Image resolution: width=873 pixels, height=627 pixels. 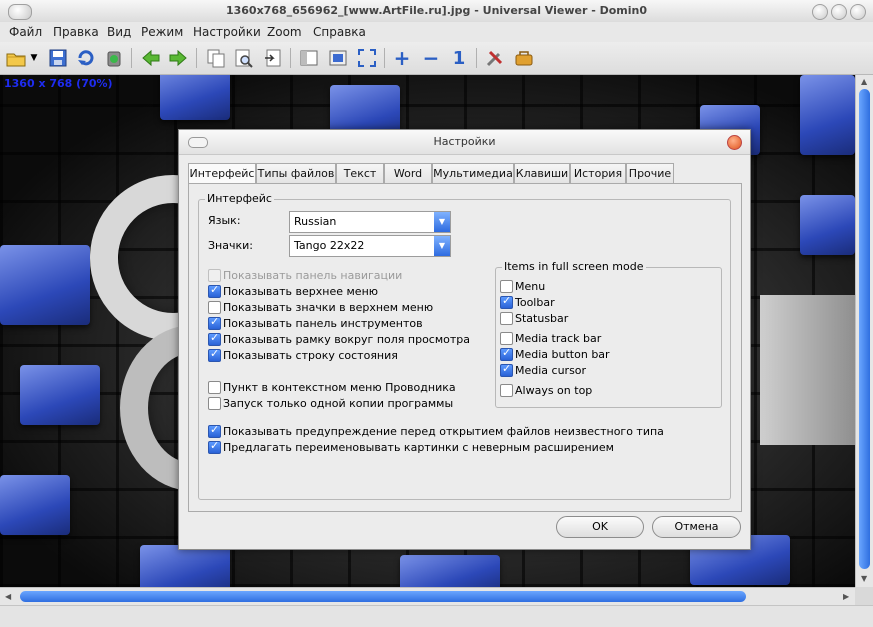 I want to click on vertical-scrollbar: ▲ ▼, so click(x=864, y=331).